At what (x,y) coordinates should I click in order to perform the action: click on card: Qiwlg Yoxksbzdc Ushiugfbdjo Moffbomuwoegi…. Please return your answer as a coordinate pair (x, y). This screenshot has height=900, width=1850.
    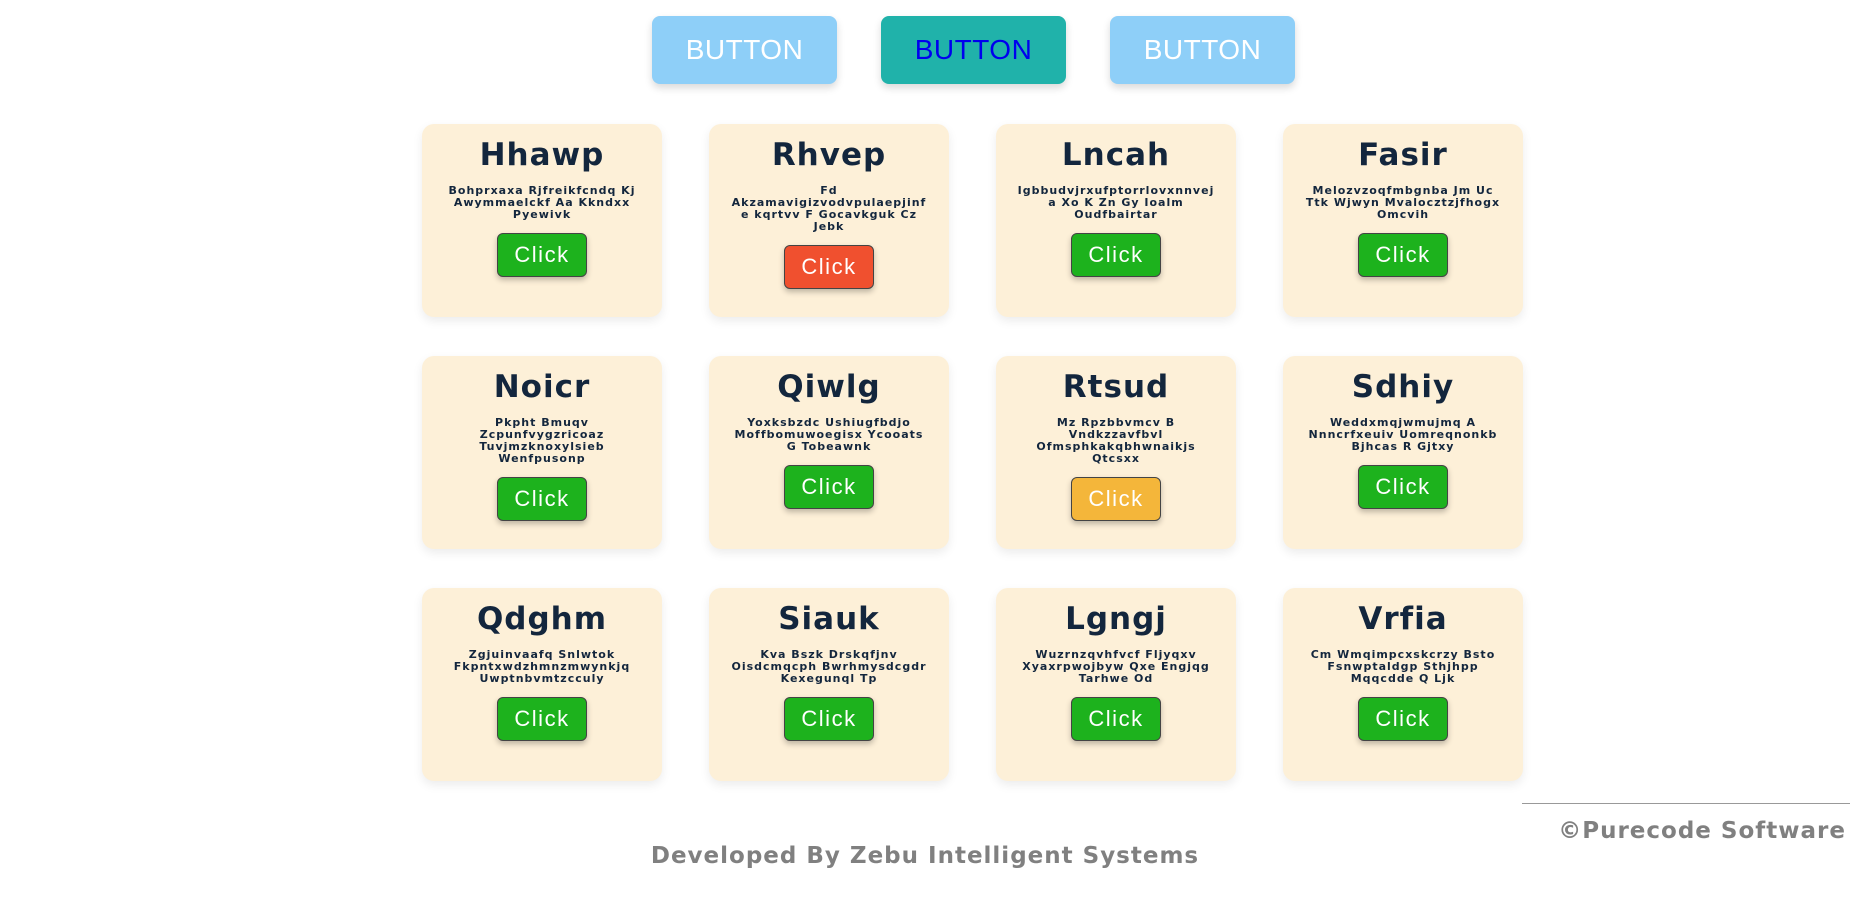
    Looking at the image, I should click on (829, 452).